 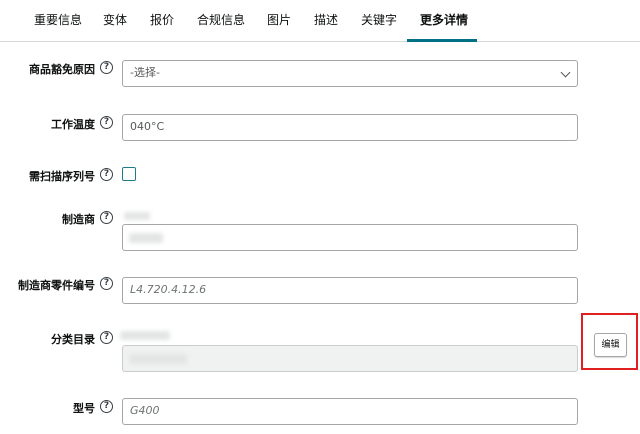 I want to click on tab-offer: 报价, so click(x=162, y=19).